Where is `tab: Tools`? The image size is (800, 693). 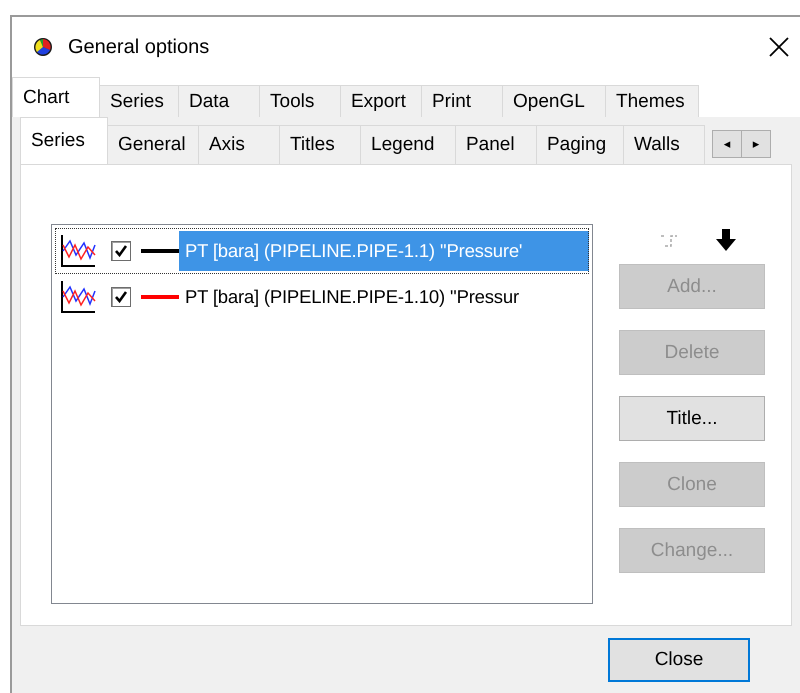
tab: Tools is located at coordinates (300, 101).